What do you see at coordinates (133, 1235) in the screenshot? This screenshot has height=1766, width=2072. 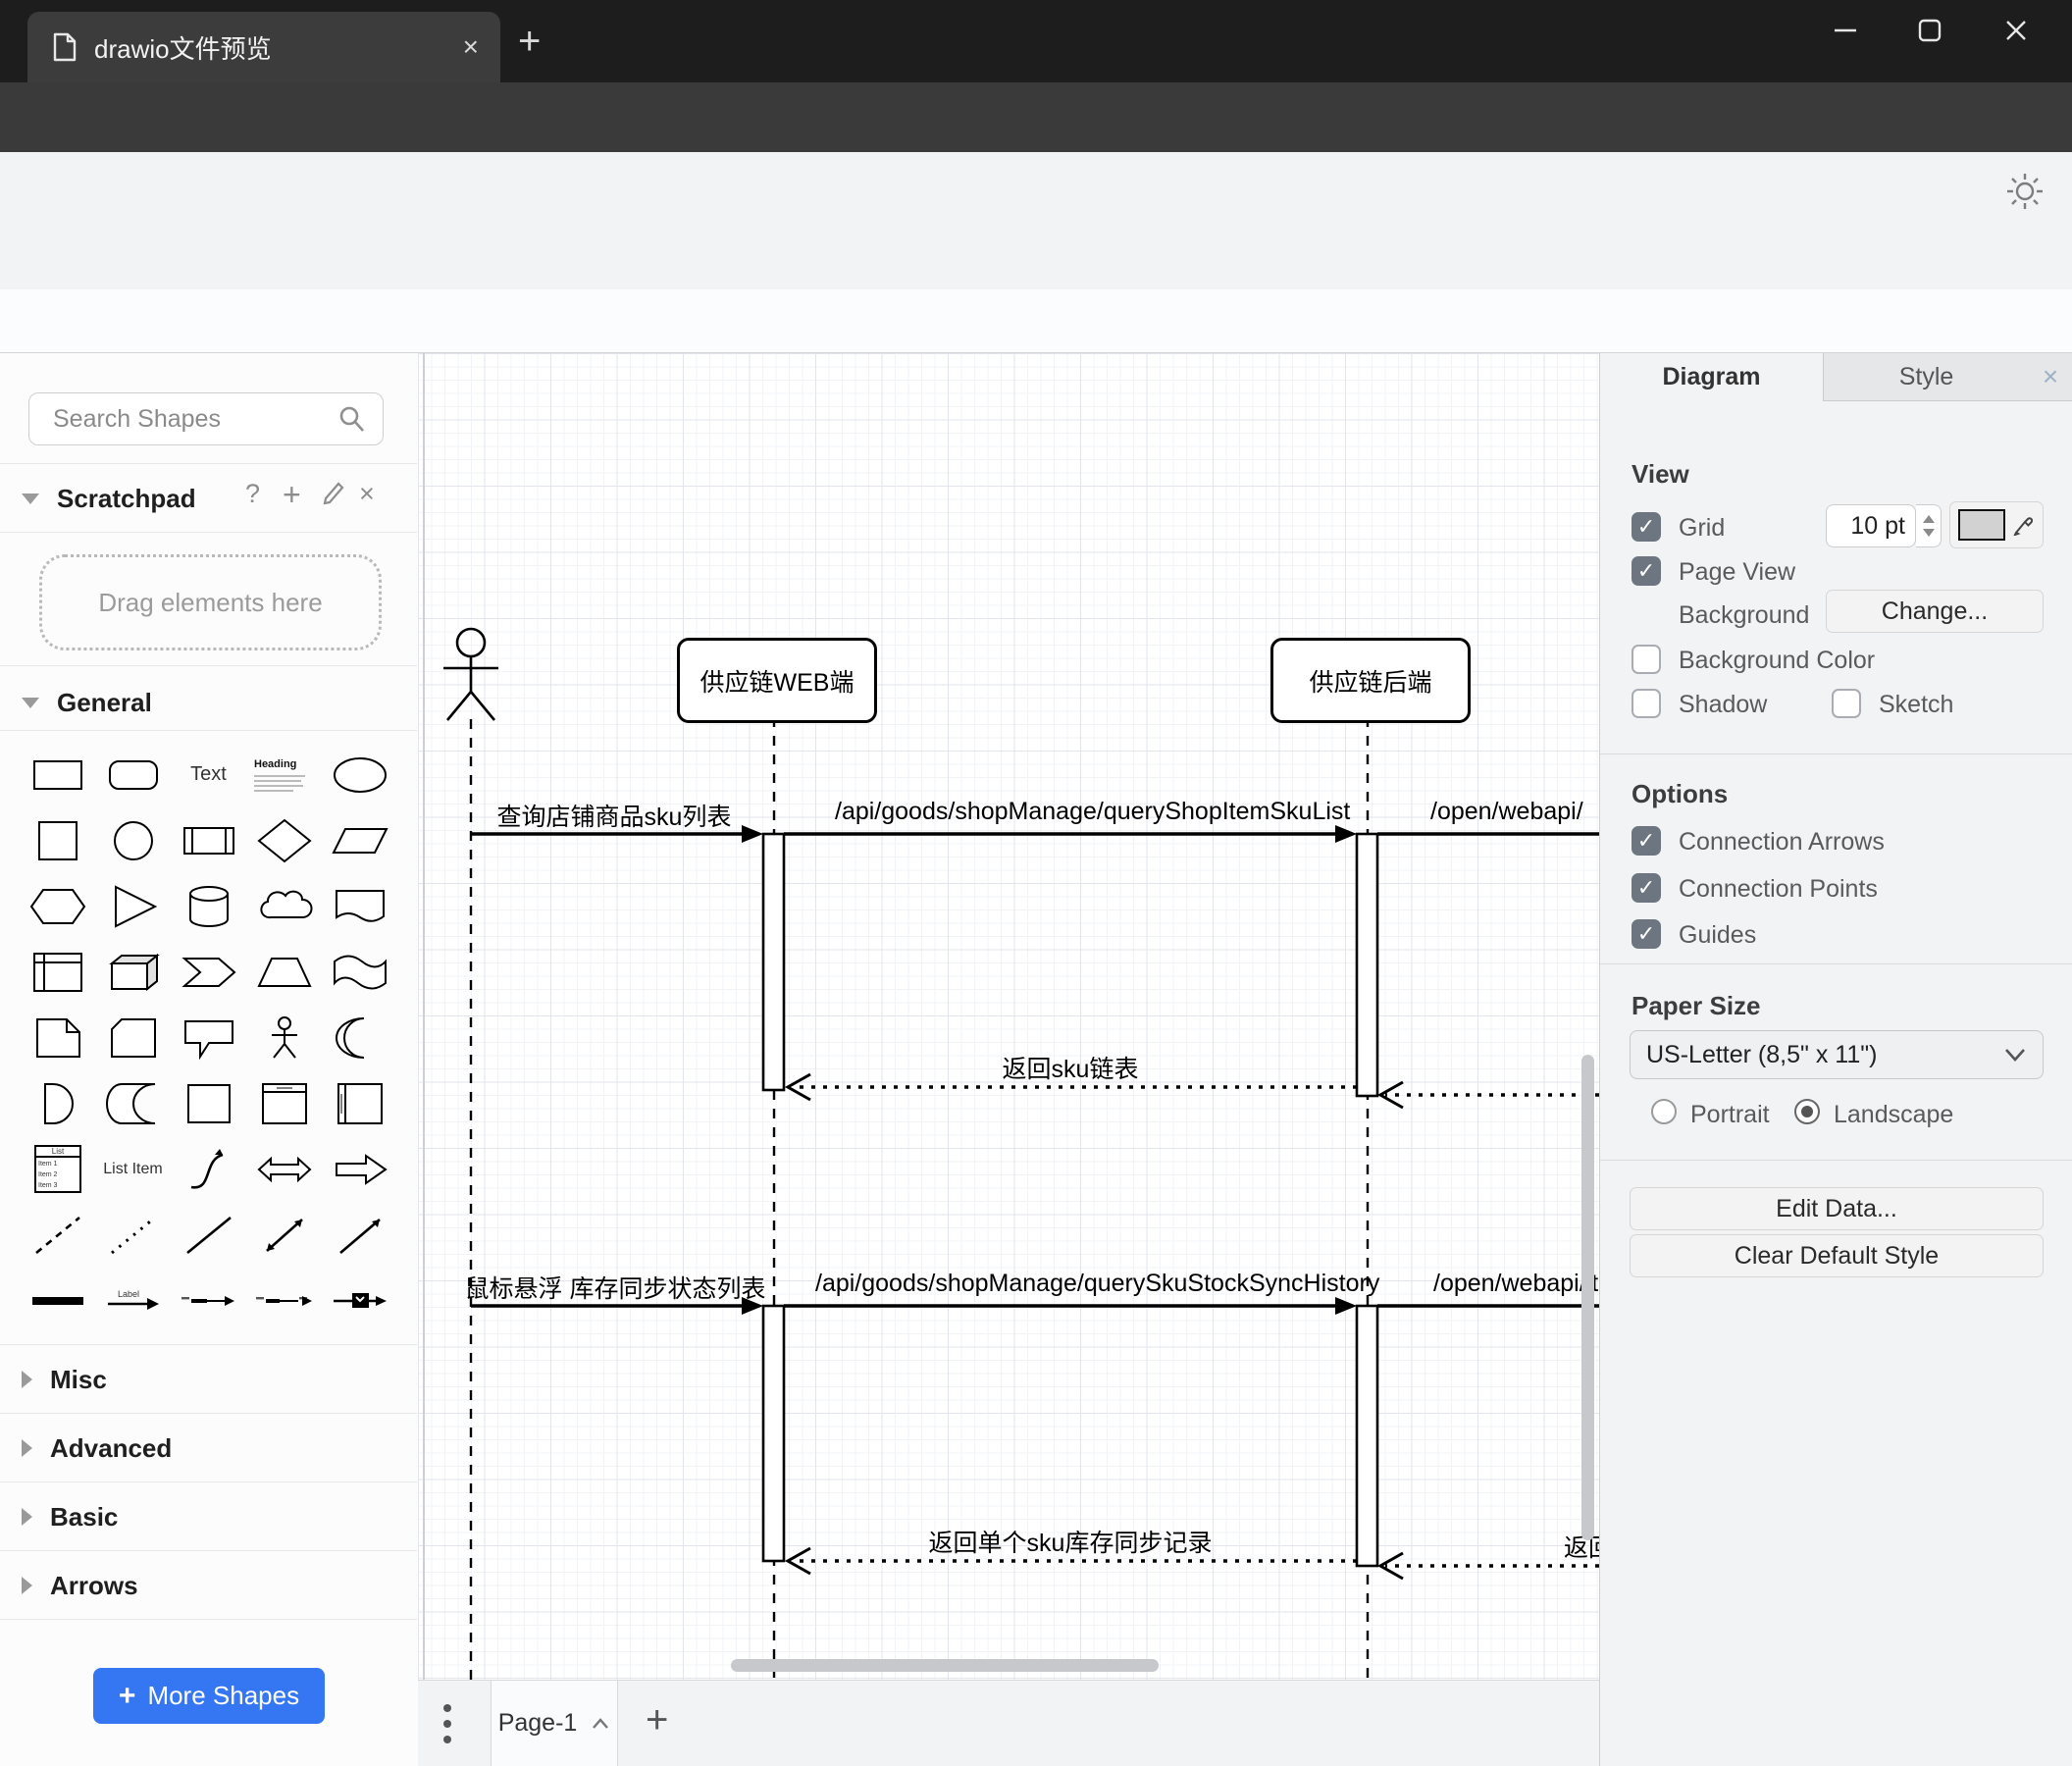 I see `shape-dotted-line` at bounding box center [133, 1235].